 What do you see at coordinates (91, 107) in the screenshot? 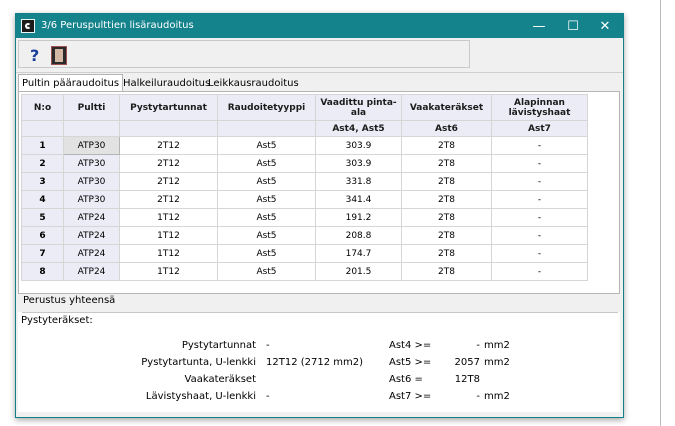
I see `column-header: Pultti` at bounding box center [91, 107].